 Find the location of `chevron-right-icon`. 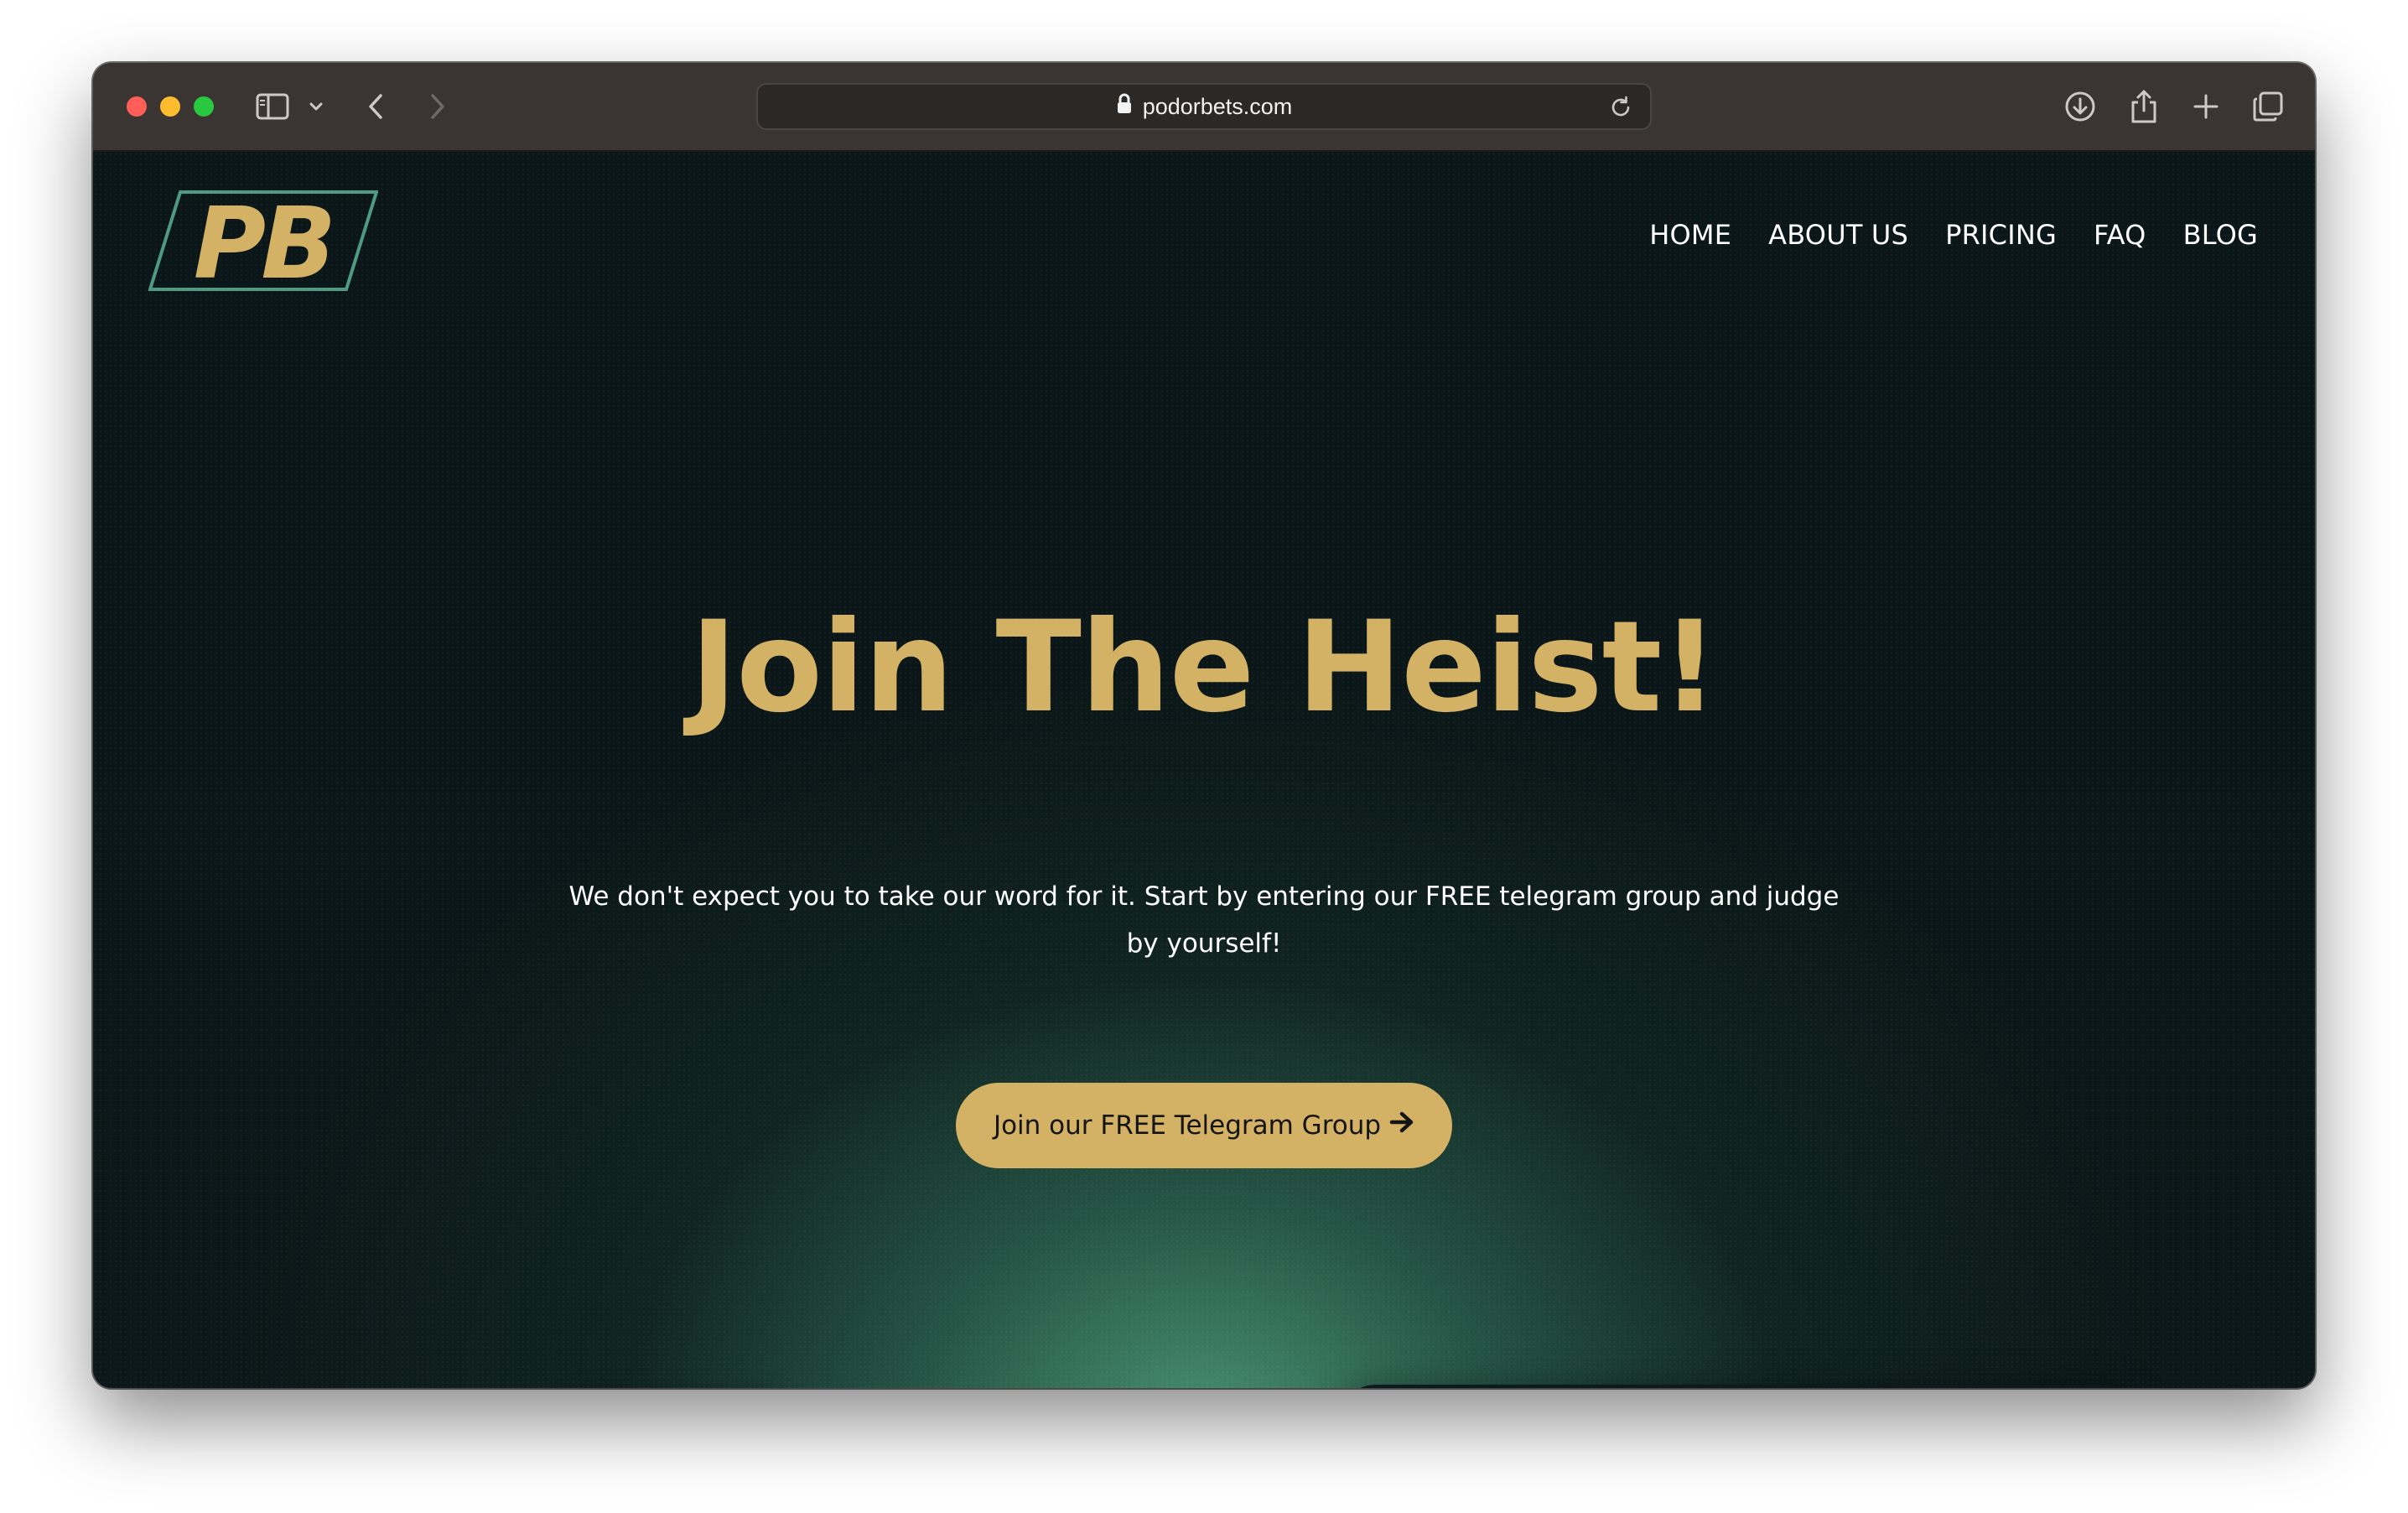

chevron-right-icon is located at coordinates (437, 107).